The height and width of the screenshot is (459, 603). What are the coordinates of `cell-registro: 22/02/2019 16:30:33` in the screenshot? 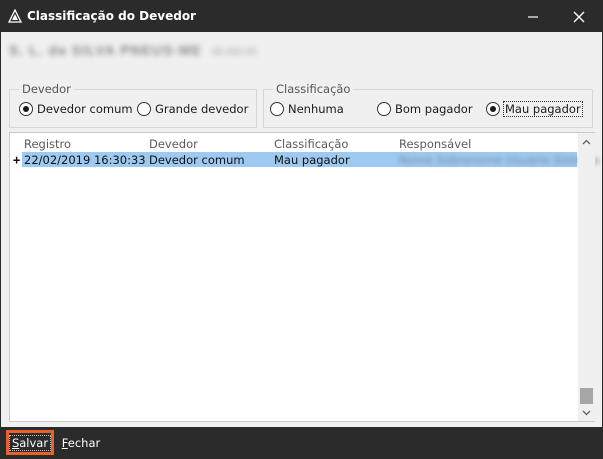 It's located at (85, 160).